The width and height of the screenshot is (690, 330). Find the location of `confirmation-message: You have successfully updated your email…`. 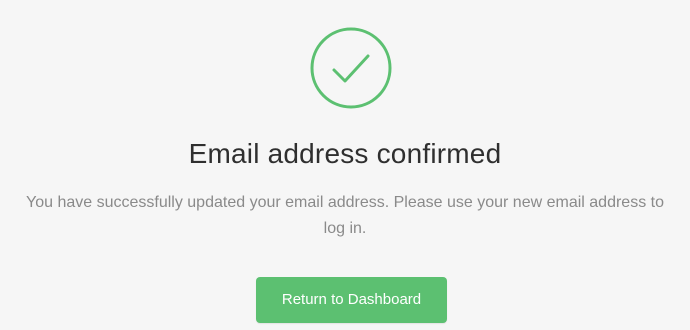

confirmation-message: You have successfully updated your email… is located at coordinates (345, 215).